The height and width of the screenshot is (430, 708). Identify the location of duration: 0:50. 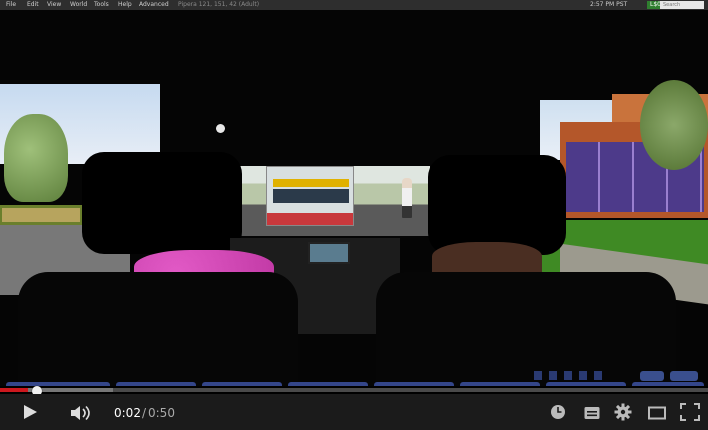
(161, 413).